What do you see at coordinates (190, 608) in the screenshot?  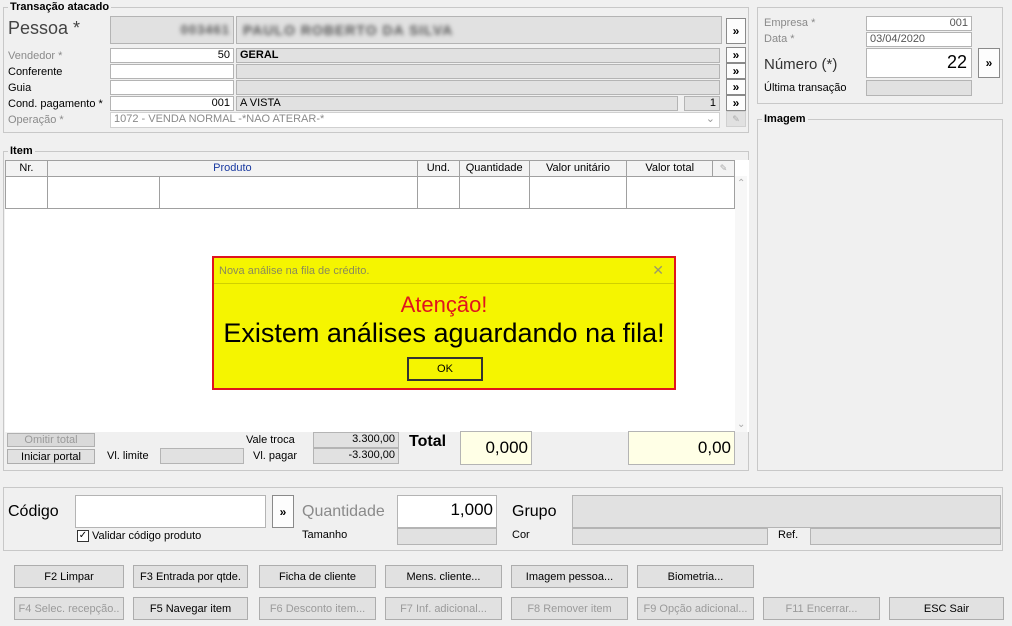 I see `f5-navegar-item-button: F5 Navegar item` at bounding box center [190, 608].